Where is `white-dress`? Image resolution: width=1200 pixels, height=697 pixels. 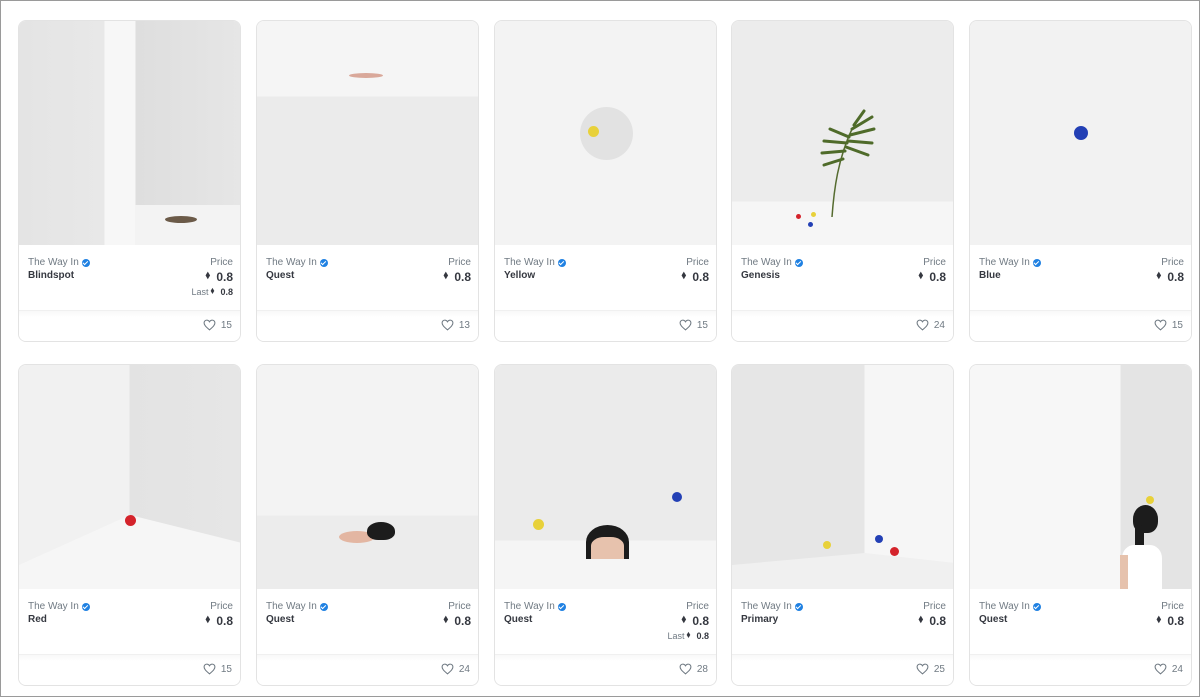
white-dress is located at coordinates (1142, 567).